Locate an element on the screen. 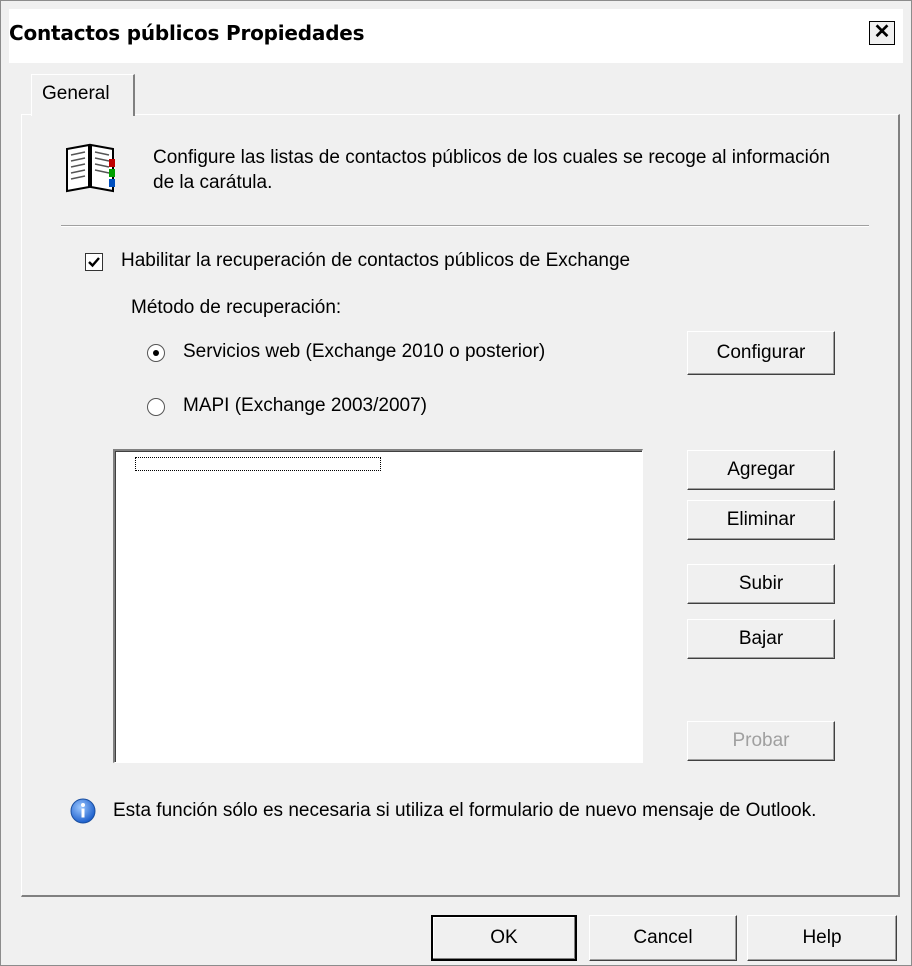 The image size is (912, 966). list-focus-rect is located at coordinates (258, 464).